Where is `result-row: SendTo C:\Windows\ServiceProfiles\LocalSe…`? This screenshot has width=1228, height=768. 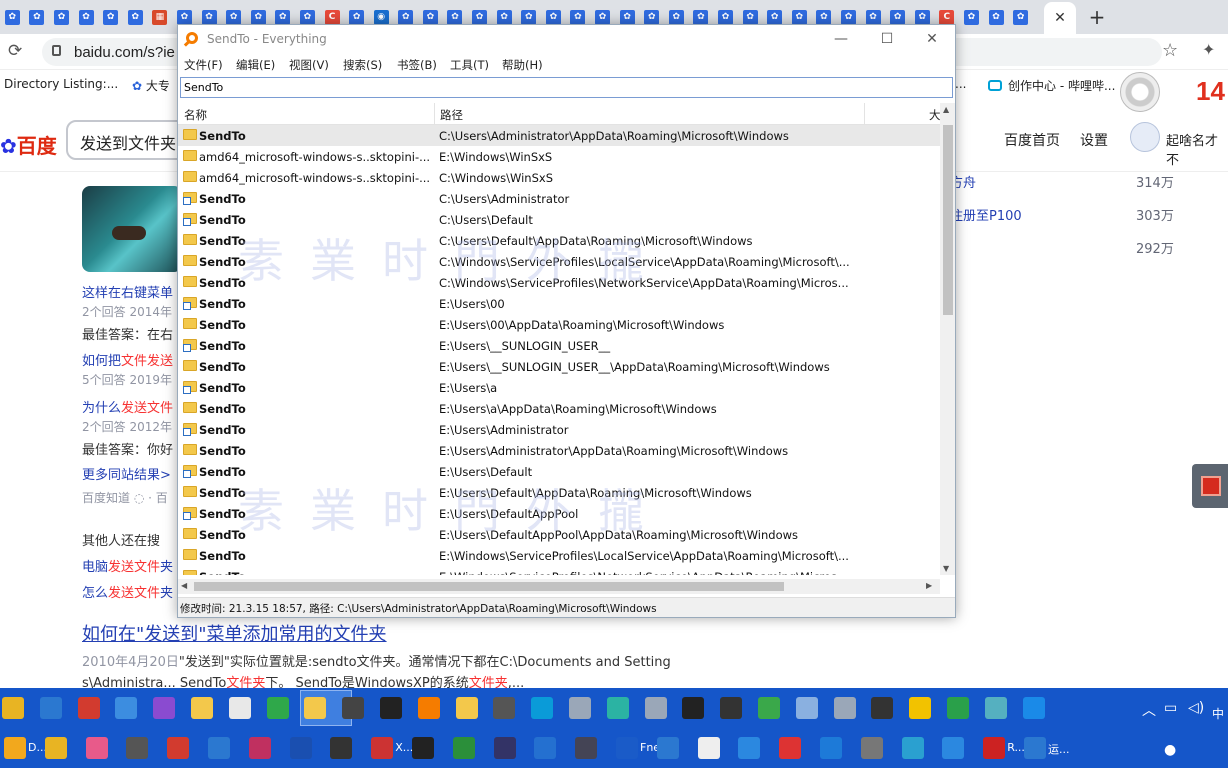
result-row: SendTo C:\Windows\ServiceProfiles\LocalSe… is located at coordinates (559, 261).